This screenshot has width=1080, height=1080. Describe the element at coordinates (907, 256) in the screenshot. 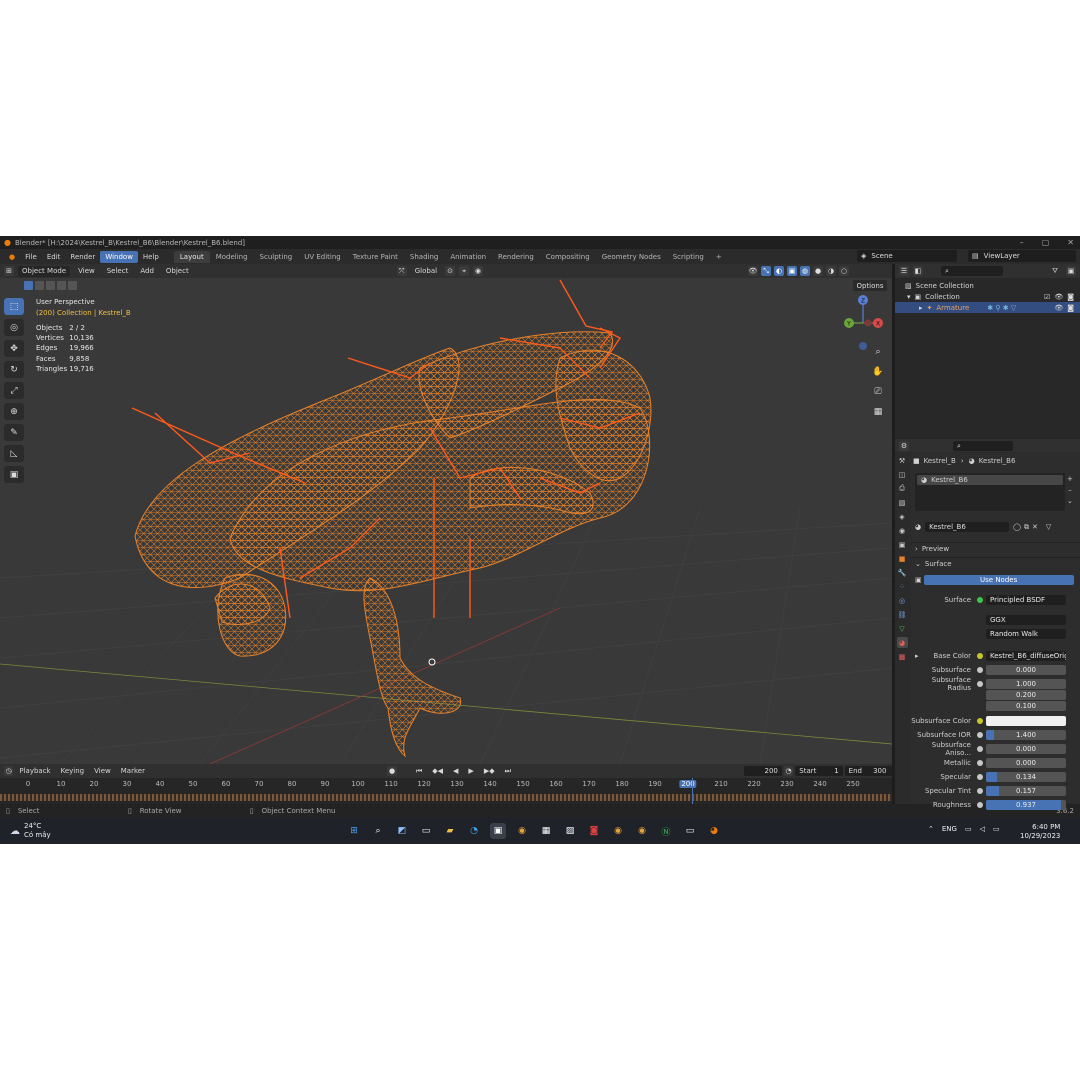

I see `scene-selector: ◈ Scene` at that location.